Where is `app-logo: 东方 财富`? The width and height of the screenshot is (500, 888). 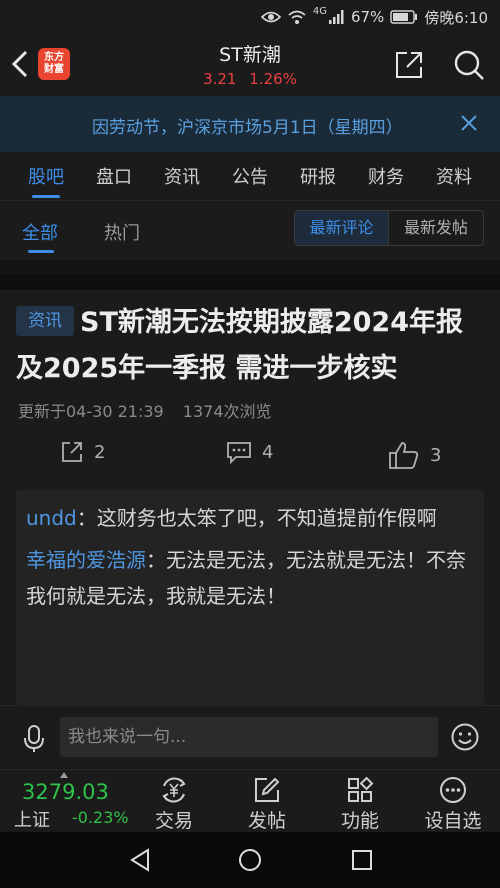 app-logo: 东方 财富 is located at coordinates (54, 64).